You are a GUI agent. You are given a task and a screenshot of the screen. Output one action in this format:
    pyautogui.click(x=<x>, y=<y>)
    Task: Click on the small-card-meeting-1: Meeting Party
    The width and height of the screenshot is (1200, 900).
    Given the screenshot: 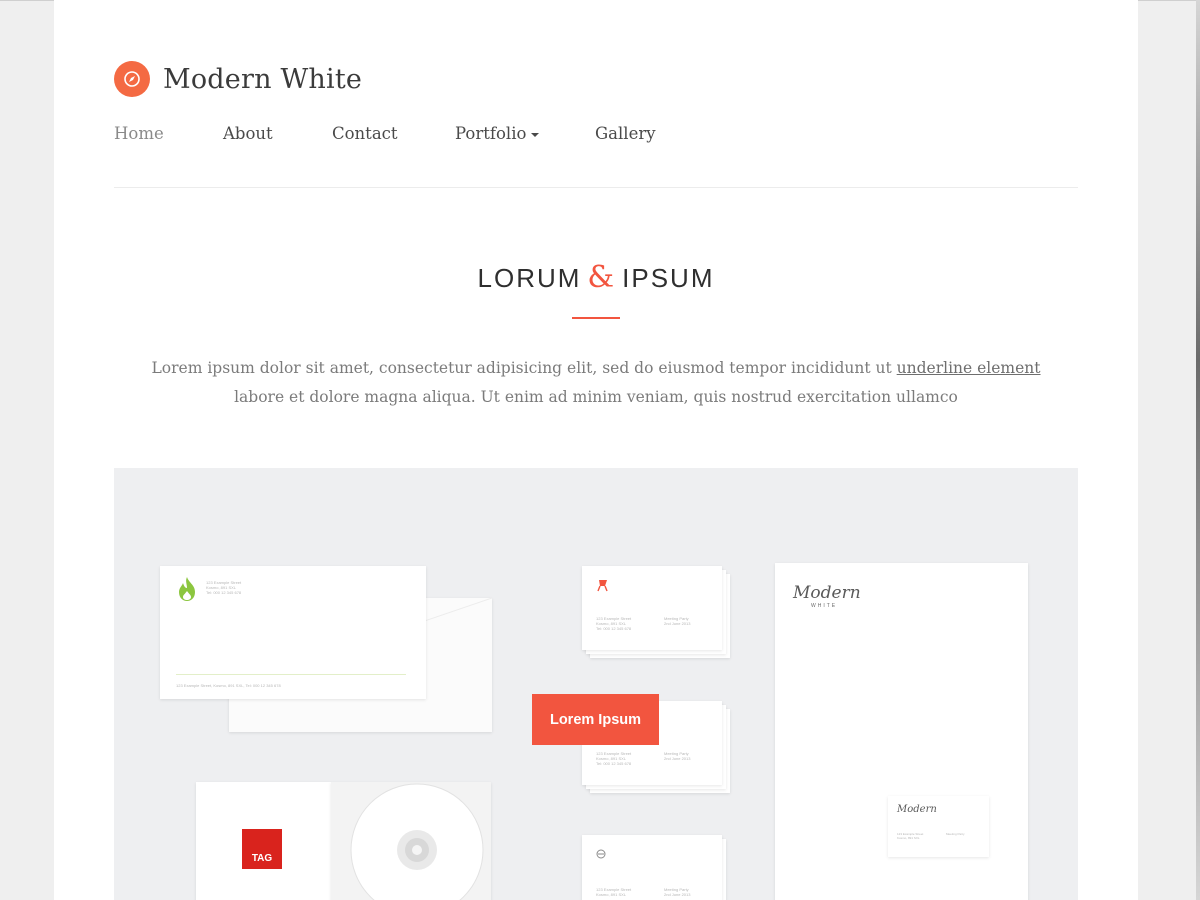 What is the action you would take?
    pyautogui.click(x=955, y=834)
    